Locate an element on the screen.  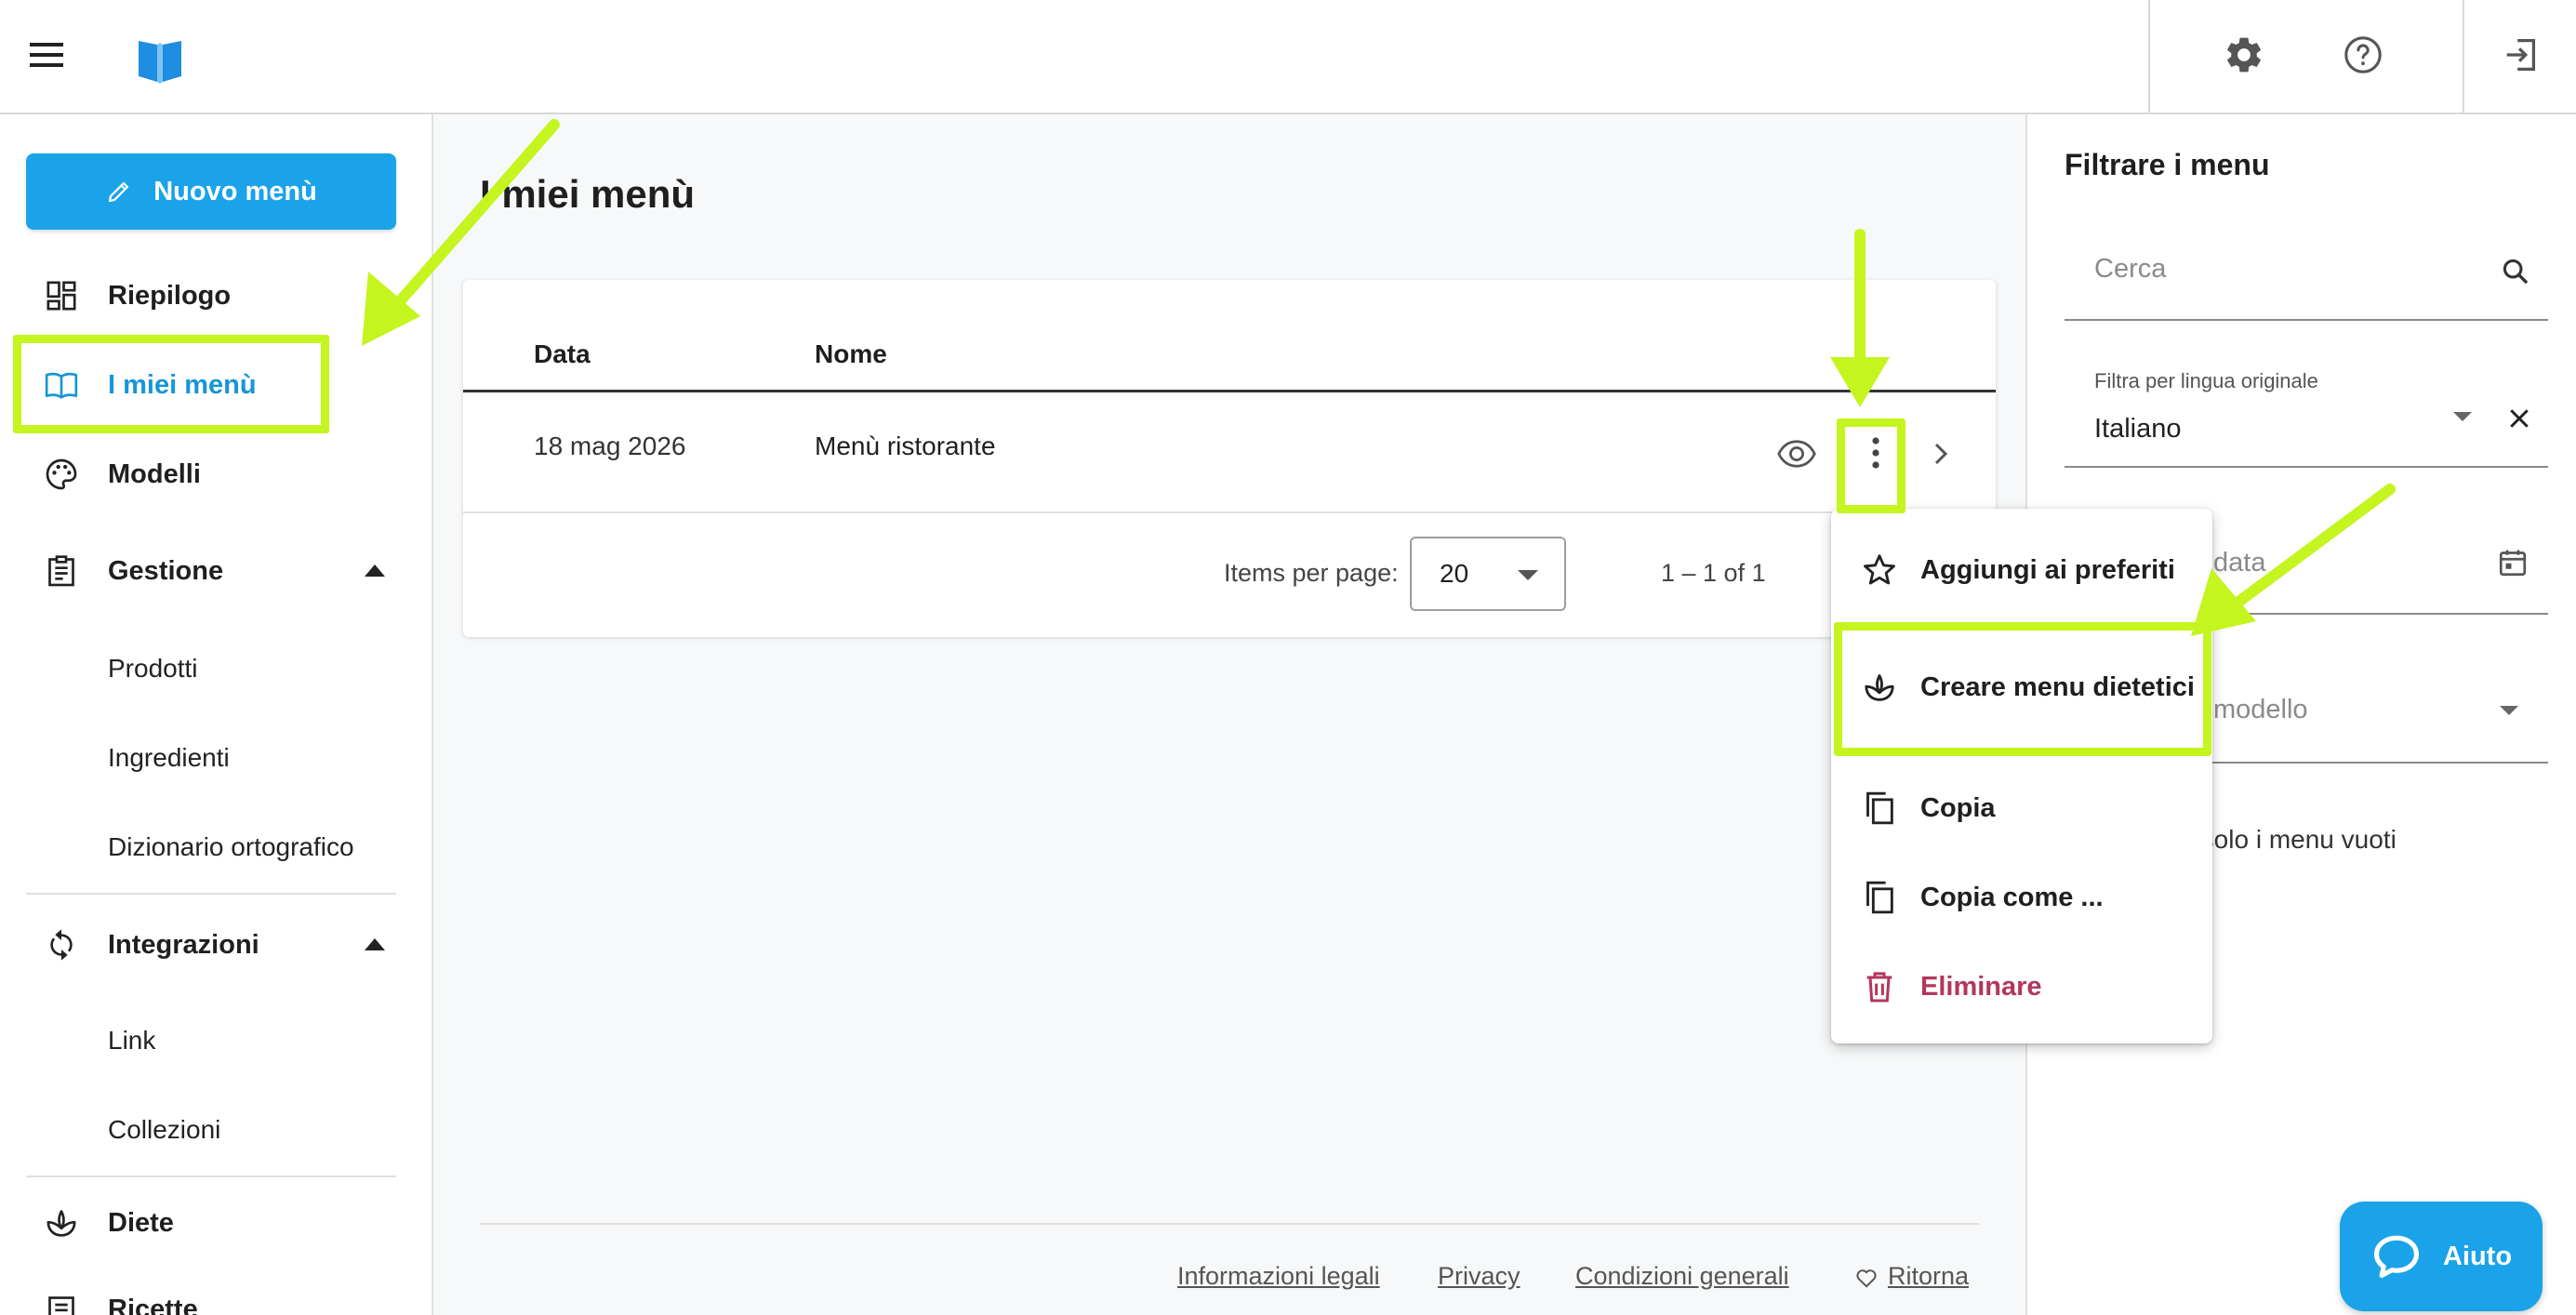
table-row: 18 mag 2026 Menù ristorante is located at coordinates (1229, 452).